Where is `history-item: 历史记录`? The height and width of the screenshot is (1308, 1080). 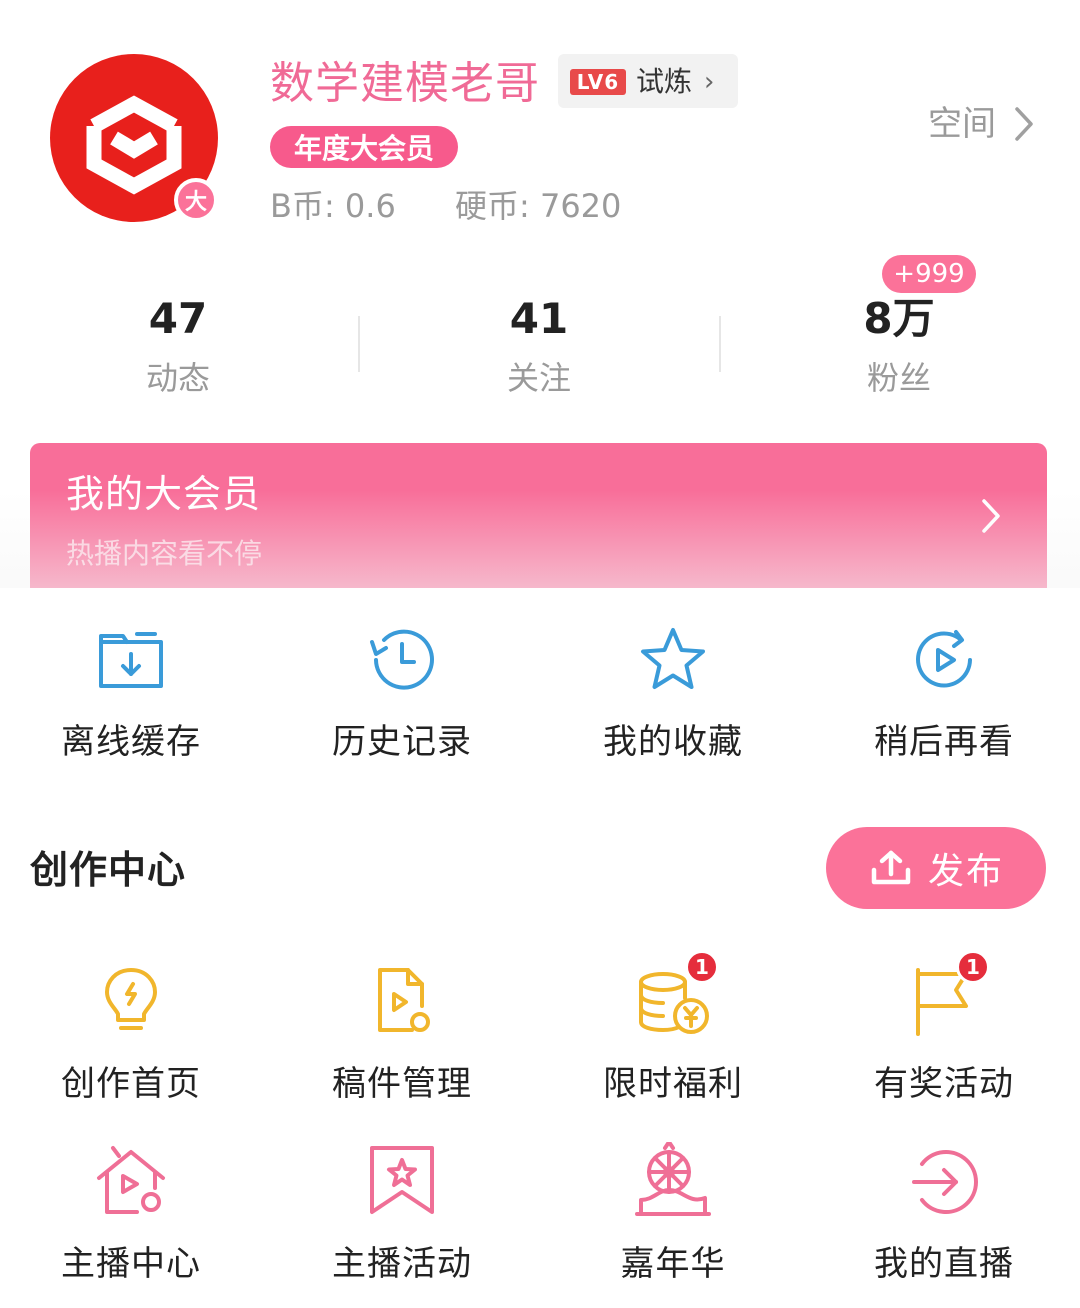 history-item: 历史记录 is located at coordinates (402, 692).